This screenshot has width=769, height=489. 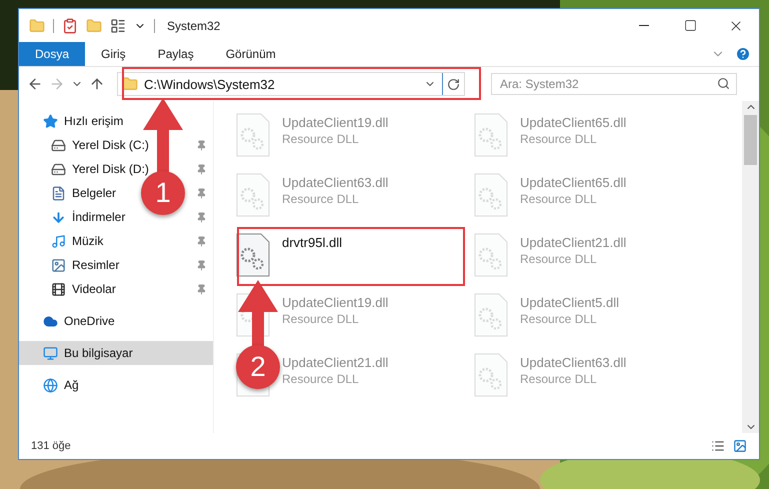 I want to click on customize-icon, so click(x=118, y=26).